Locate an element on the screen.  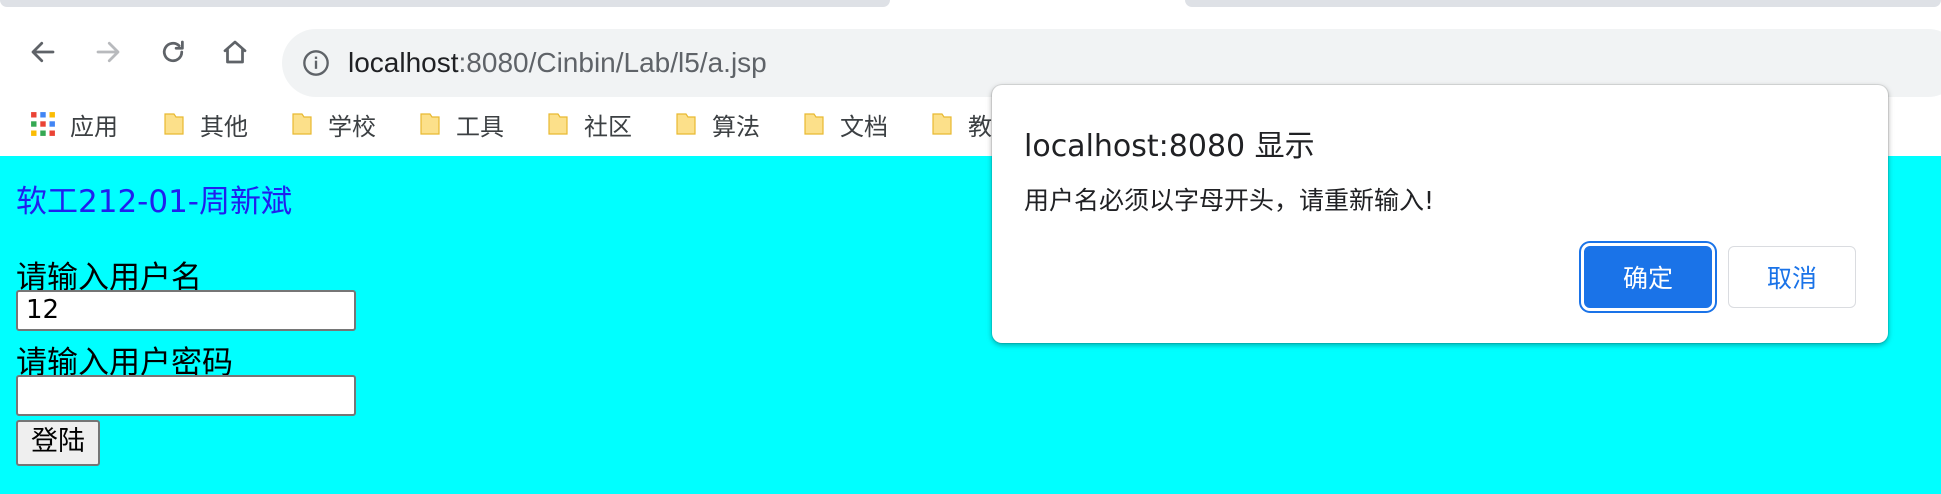
reload-icon is located at coordinates (173, 51).